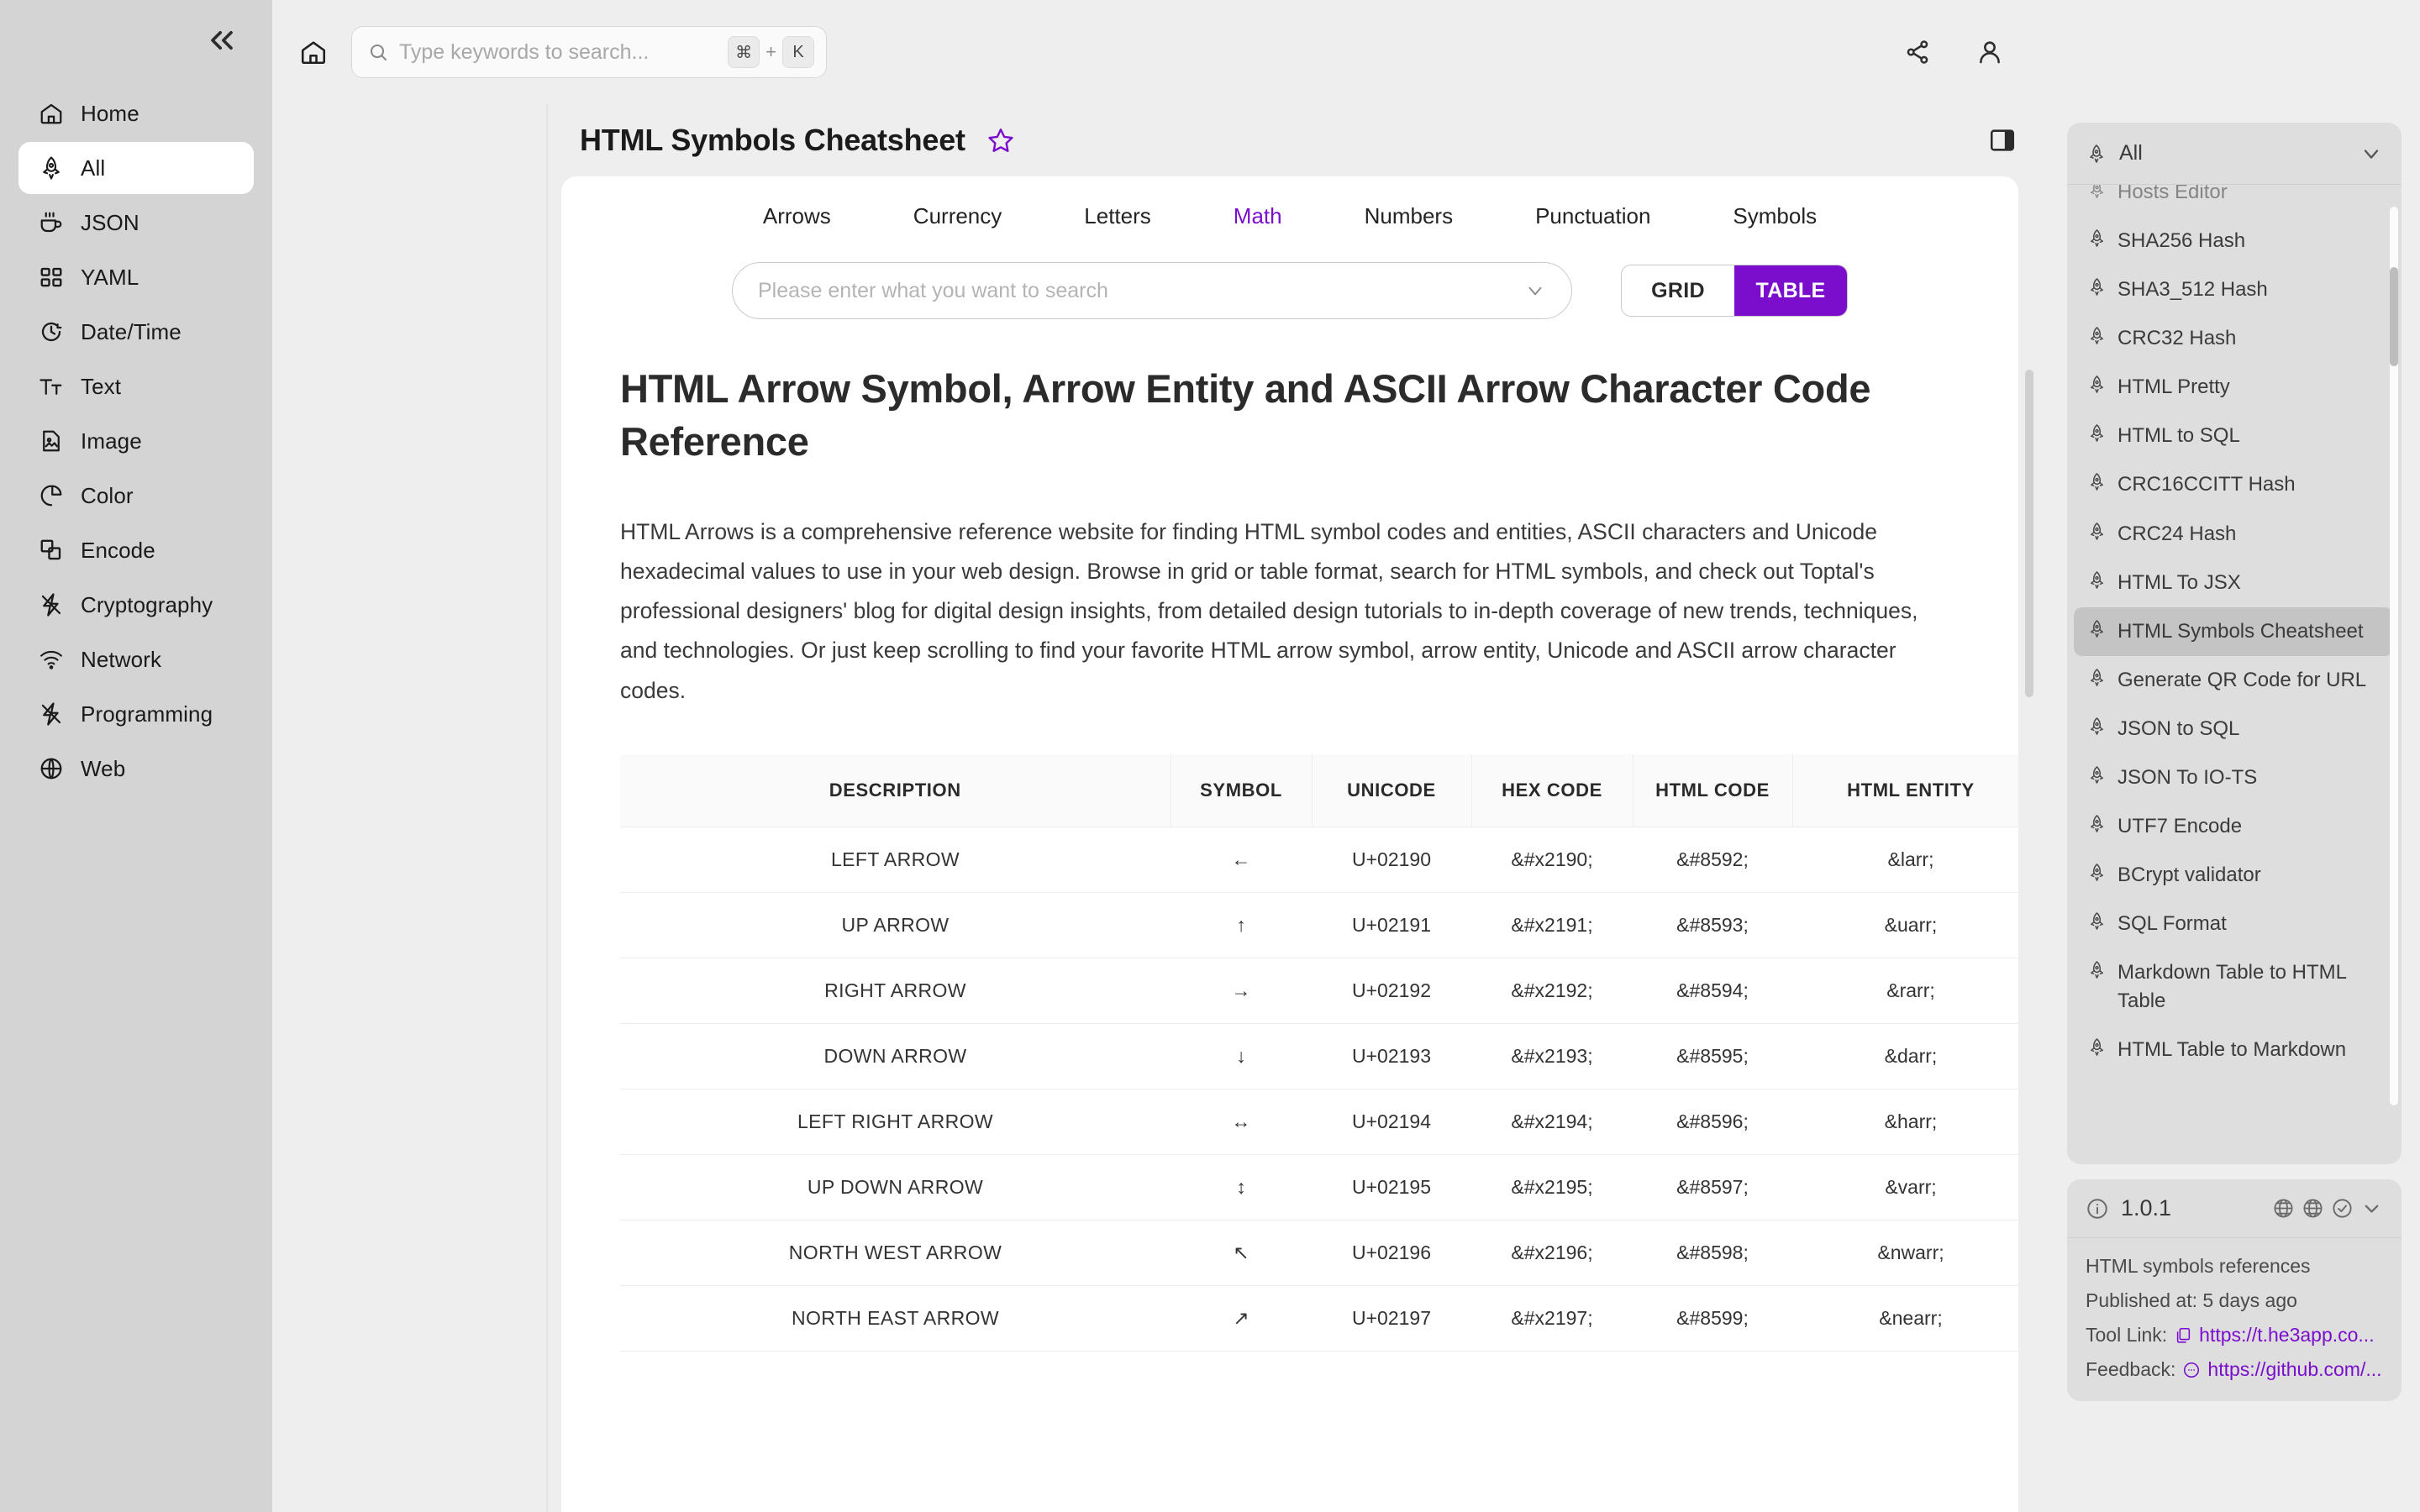  What do you see at coordinates (958, 216) in the screenshot?
I see `tab-currency: Currency` at bounding box center [958, 216].